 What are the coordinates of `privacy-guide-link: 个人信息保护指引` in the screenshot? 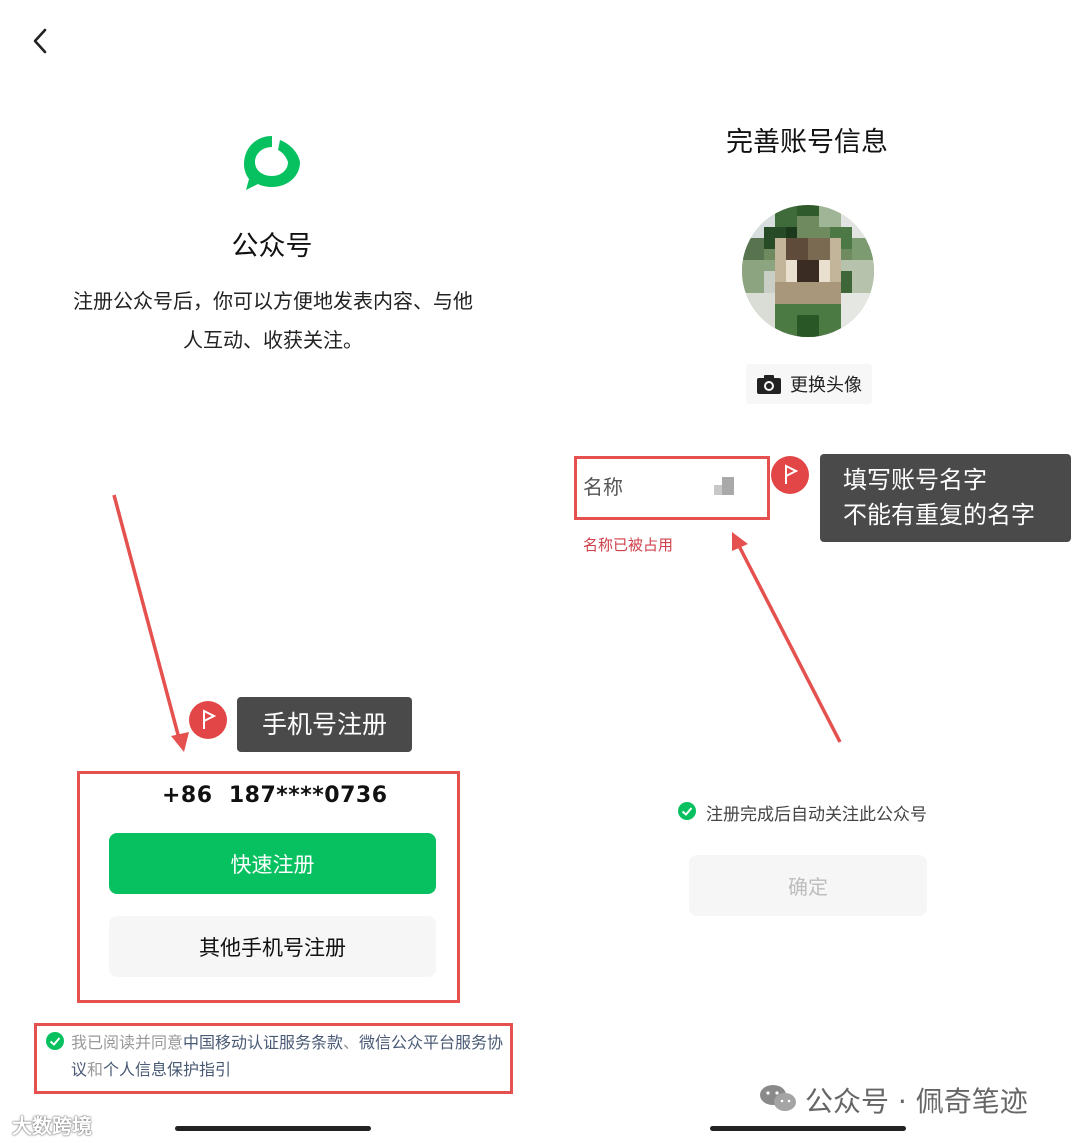 It's located at (167, 1069).